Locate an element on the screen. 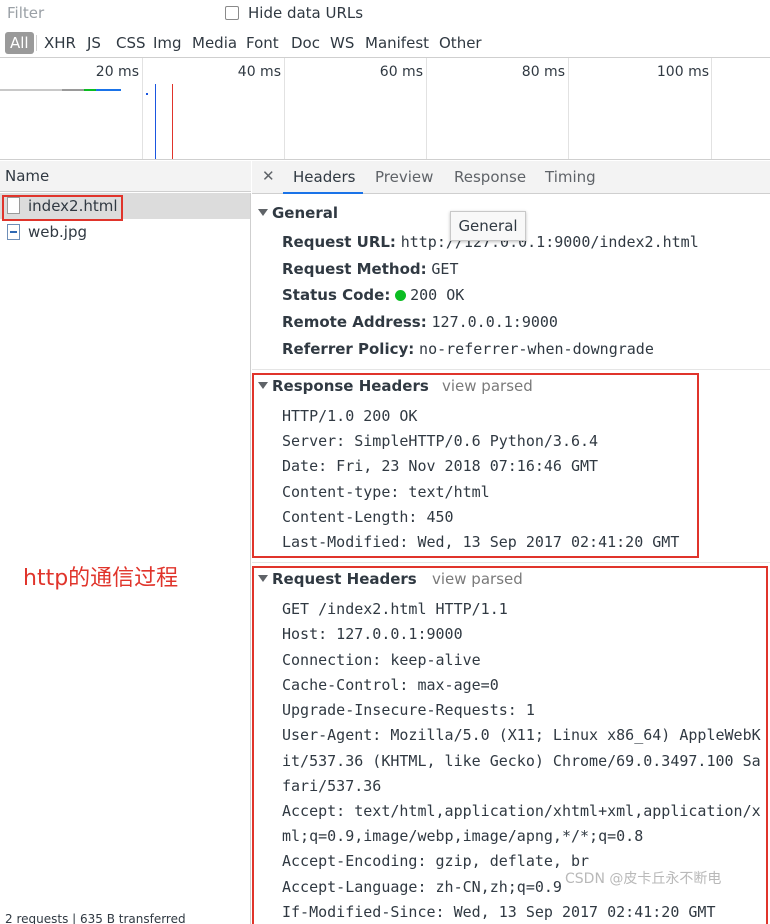 Image resolution: width=770 pixels, height=924 pixels. type-filter-ws: WS is located at coordinates (342, 43).